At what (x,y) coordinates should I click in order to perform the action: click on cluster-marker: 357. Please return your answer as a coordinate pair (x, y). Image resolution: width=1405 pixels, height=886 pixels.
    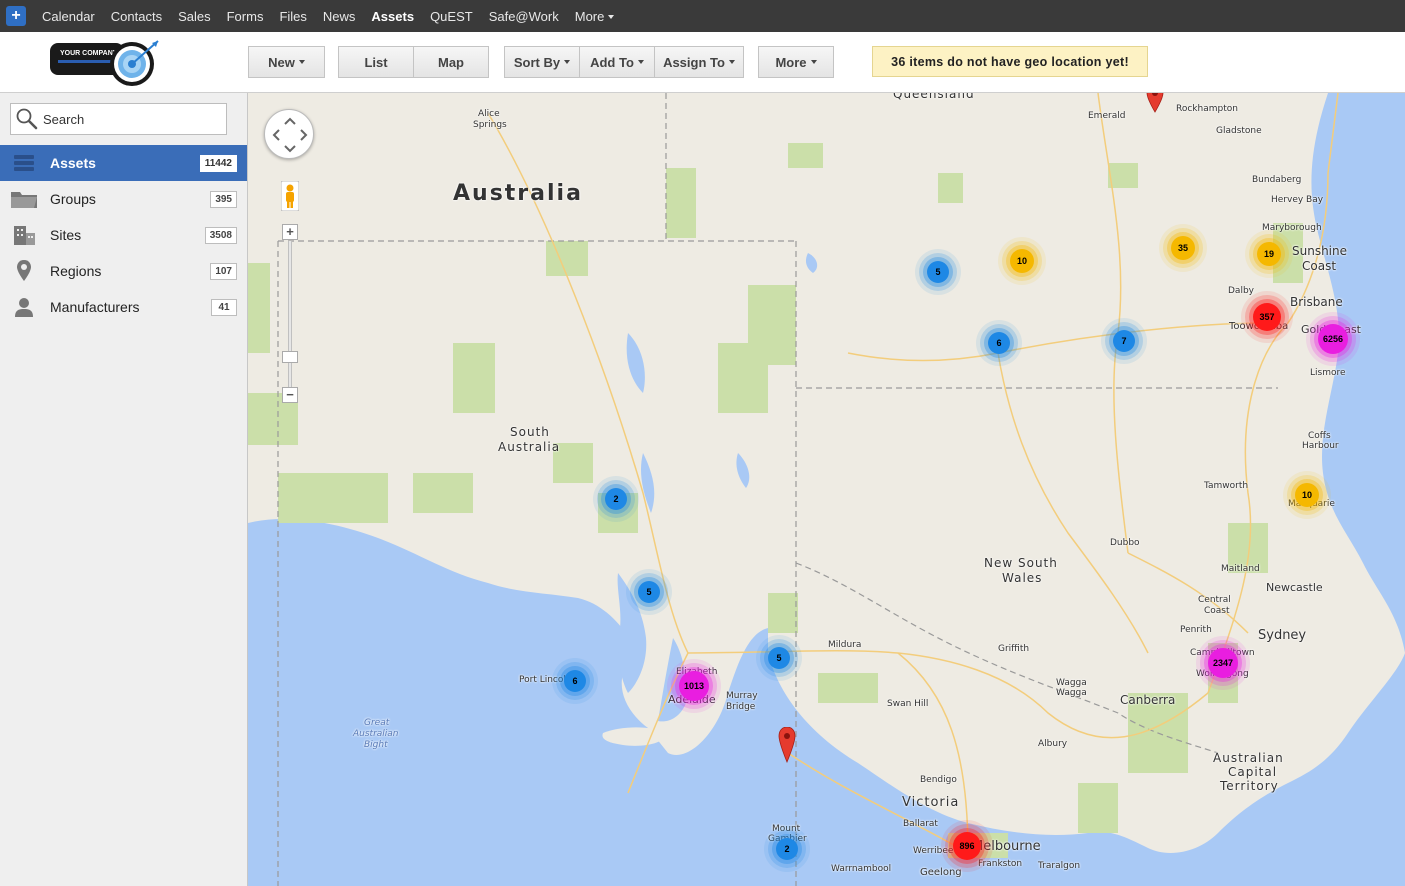
    Looking at the image, I should click on (1267, 317).